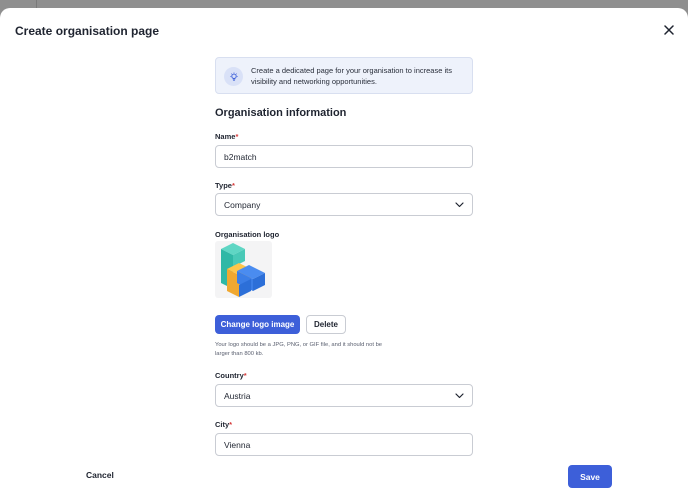  Describe the element at coordinates (100, 475) in the screenshot. I see `cancel-button: Cancel` at that location.